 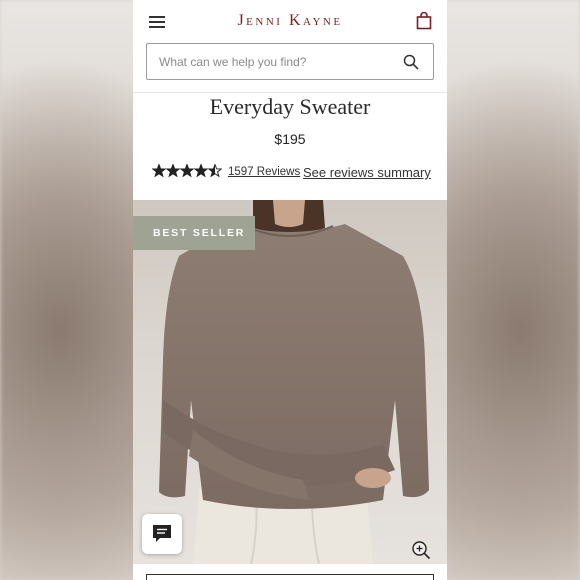 I want to click on reviews-row: 1597 Reviews See reviews summary, so click(x=297, y=173).